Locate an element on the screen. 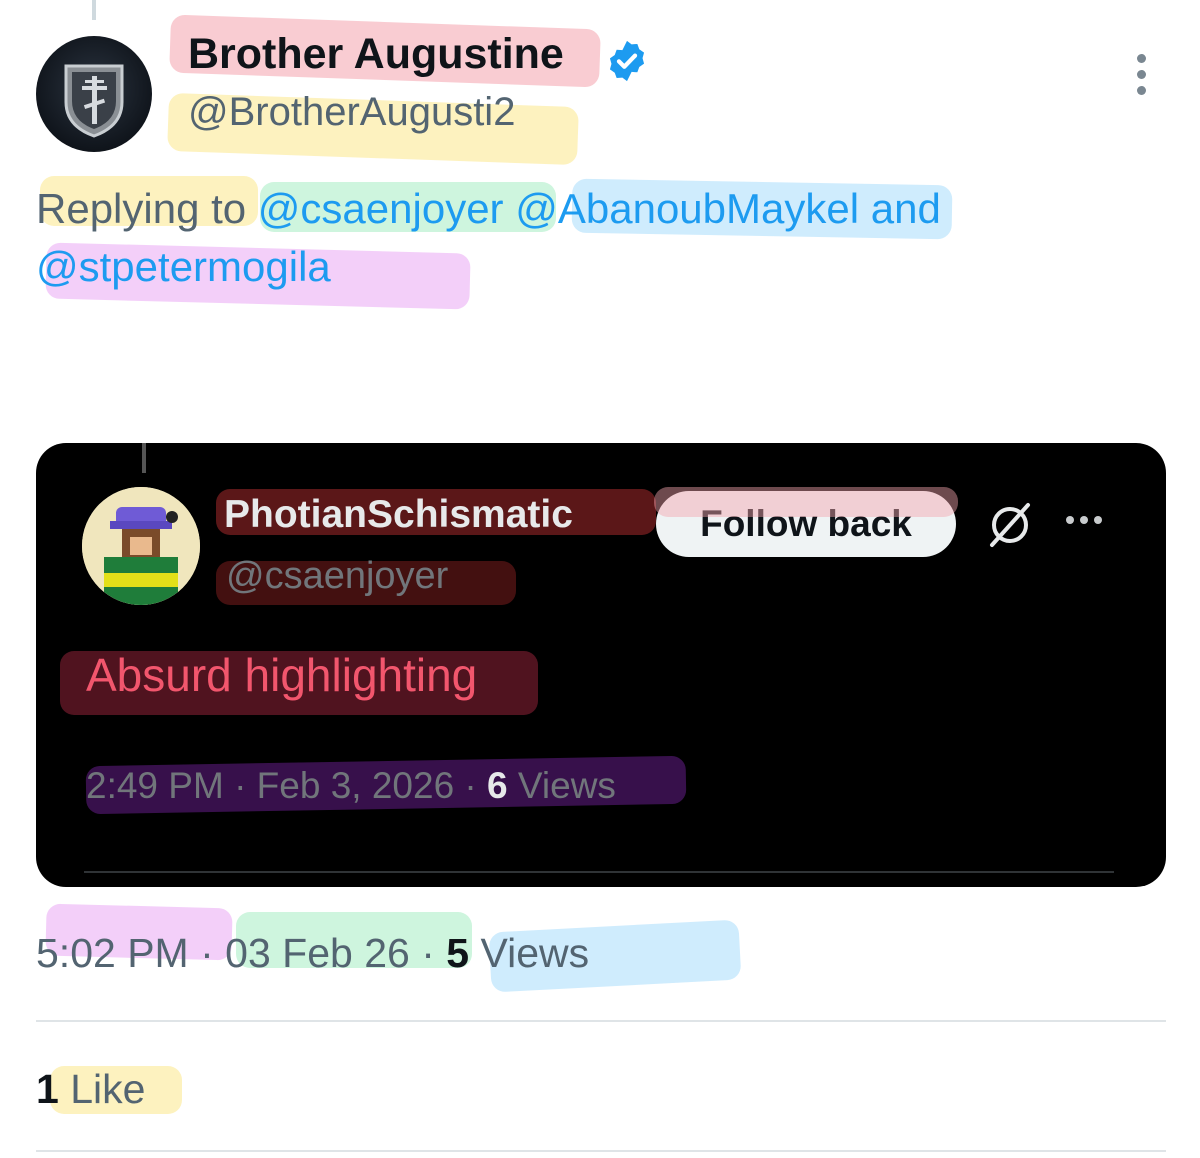 Image resolution: width=1200 pixels, height=1158 pixels. mention-link: @AbanoubMaykel is located at coordinates (687, 208).